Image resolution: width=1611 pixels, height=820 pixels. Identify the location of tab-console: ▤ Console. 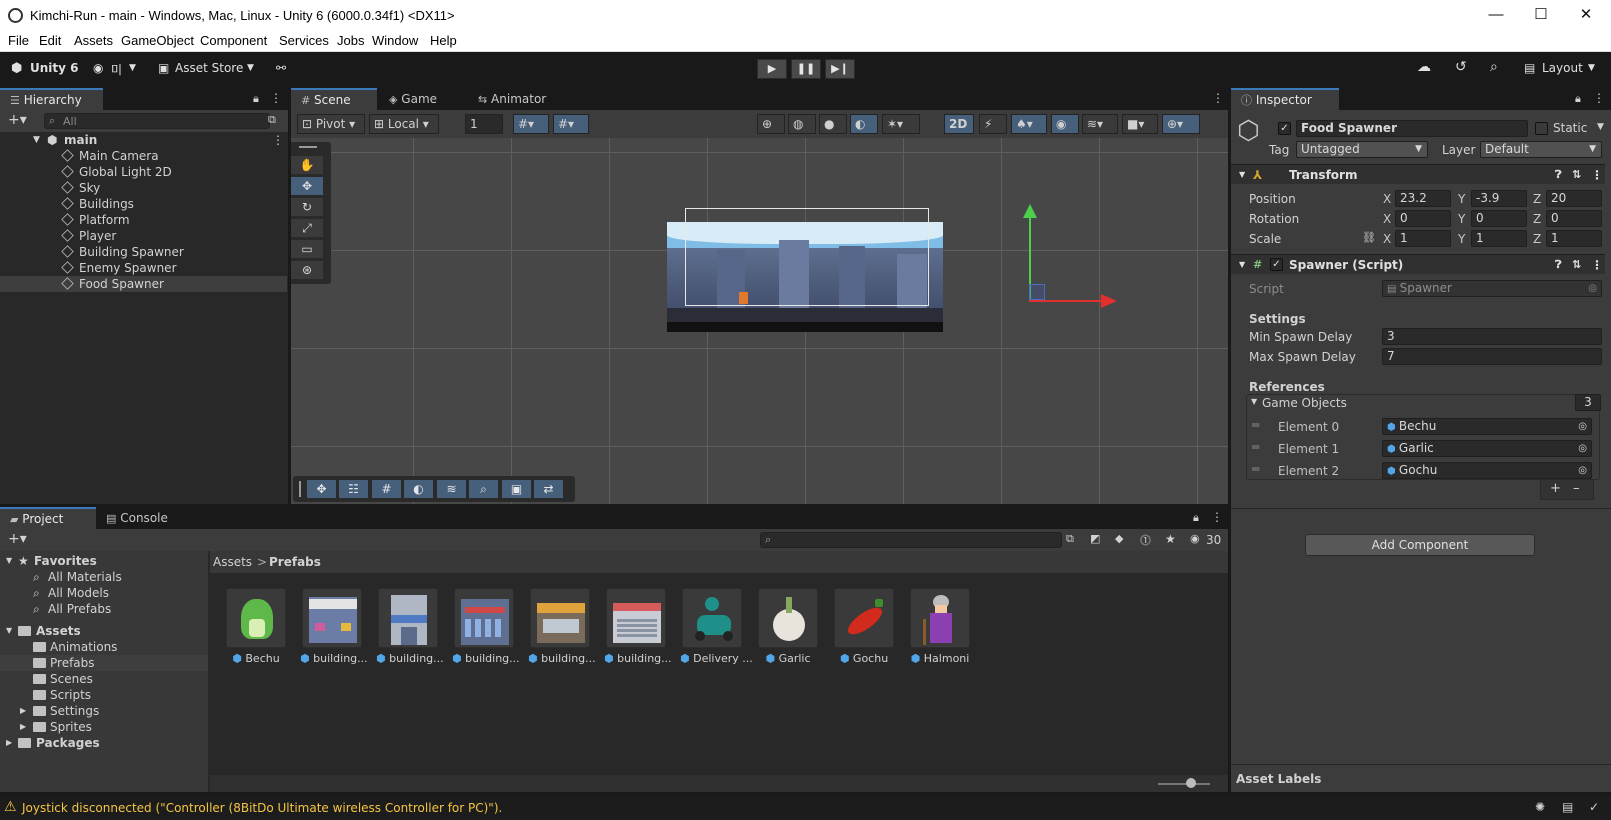
(137, 518).